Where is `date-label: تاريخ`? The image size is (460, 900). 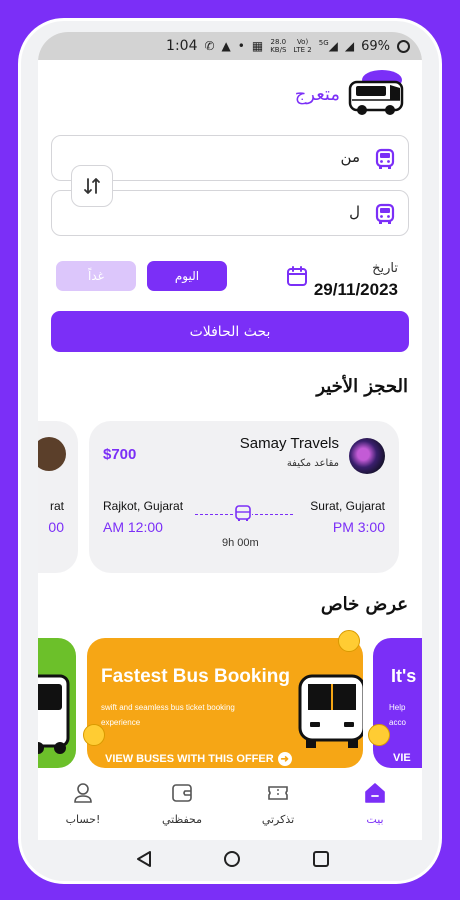 date-label: تاريخ is located at coordinates (385, 268).